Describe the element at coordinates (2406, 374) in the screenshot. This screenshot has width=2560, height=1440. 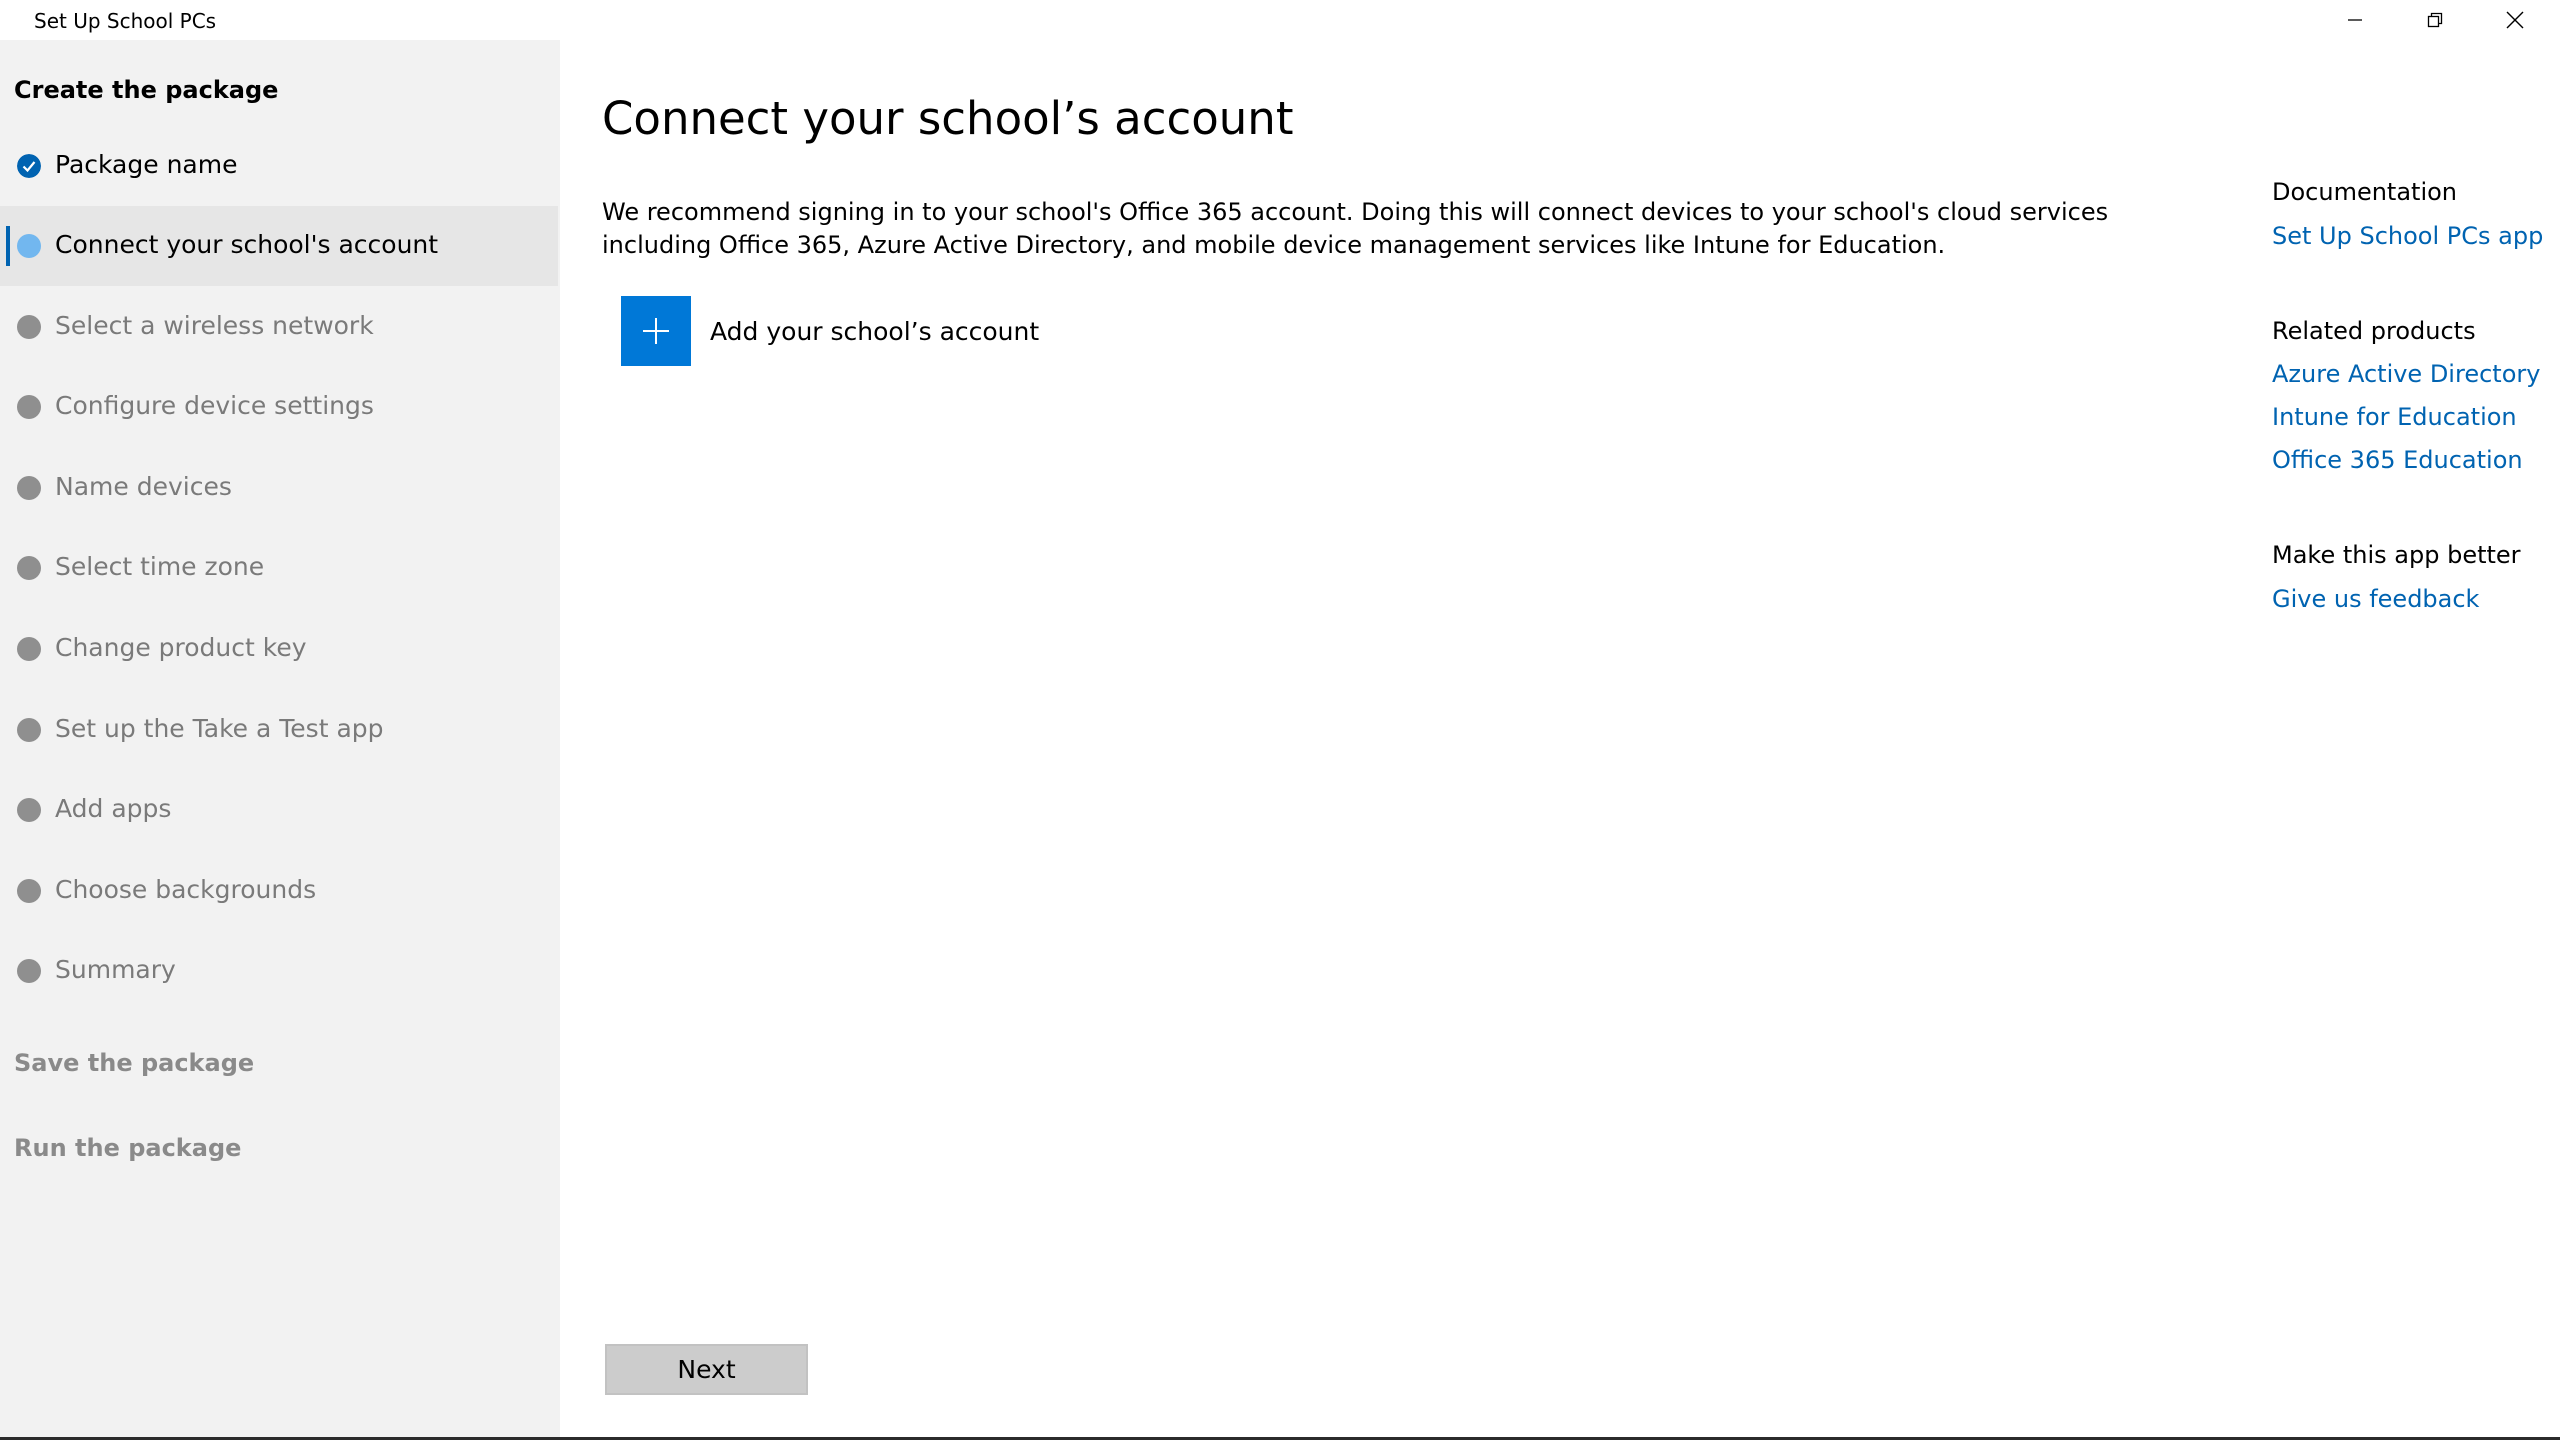
I see `link-azure-active-directory: Azure Active Directory` at that location.